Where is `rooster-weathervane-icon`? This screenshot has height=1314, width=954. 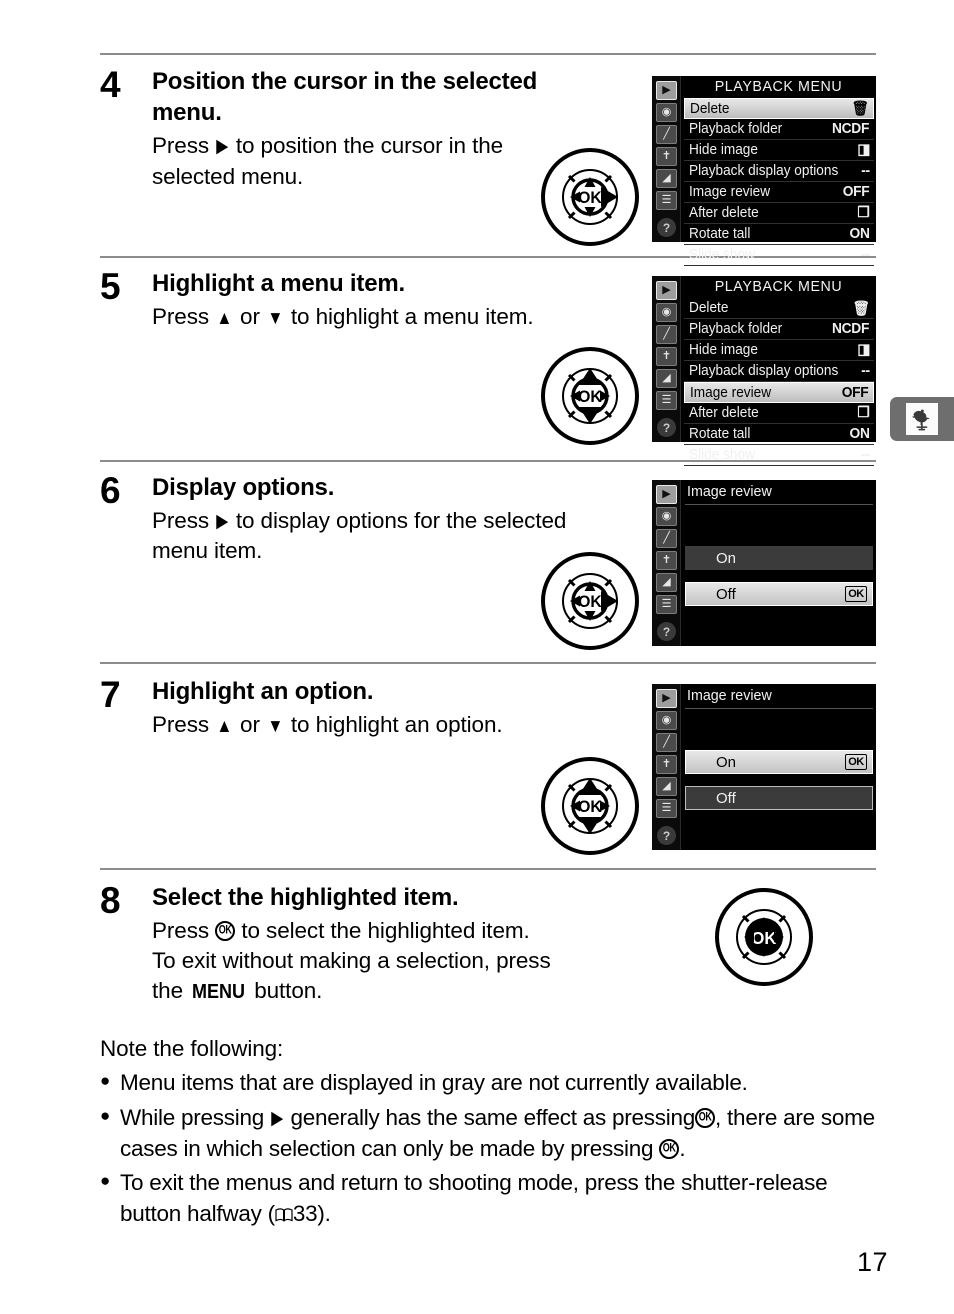 rooster-weathervane-icon is located at coordinates (922, 419).